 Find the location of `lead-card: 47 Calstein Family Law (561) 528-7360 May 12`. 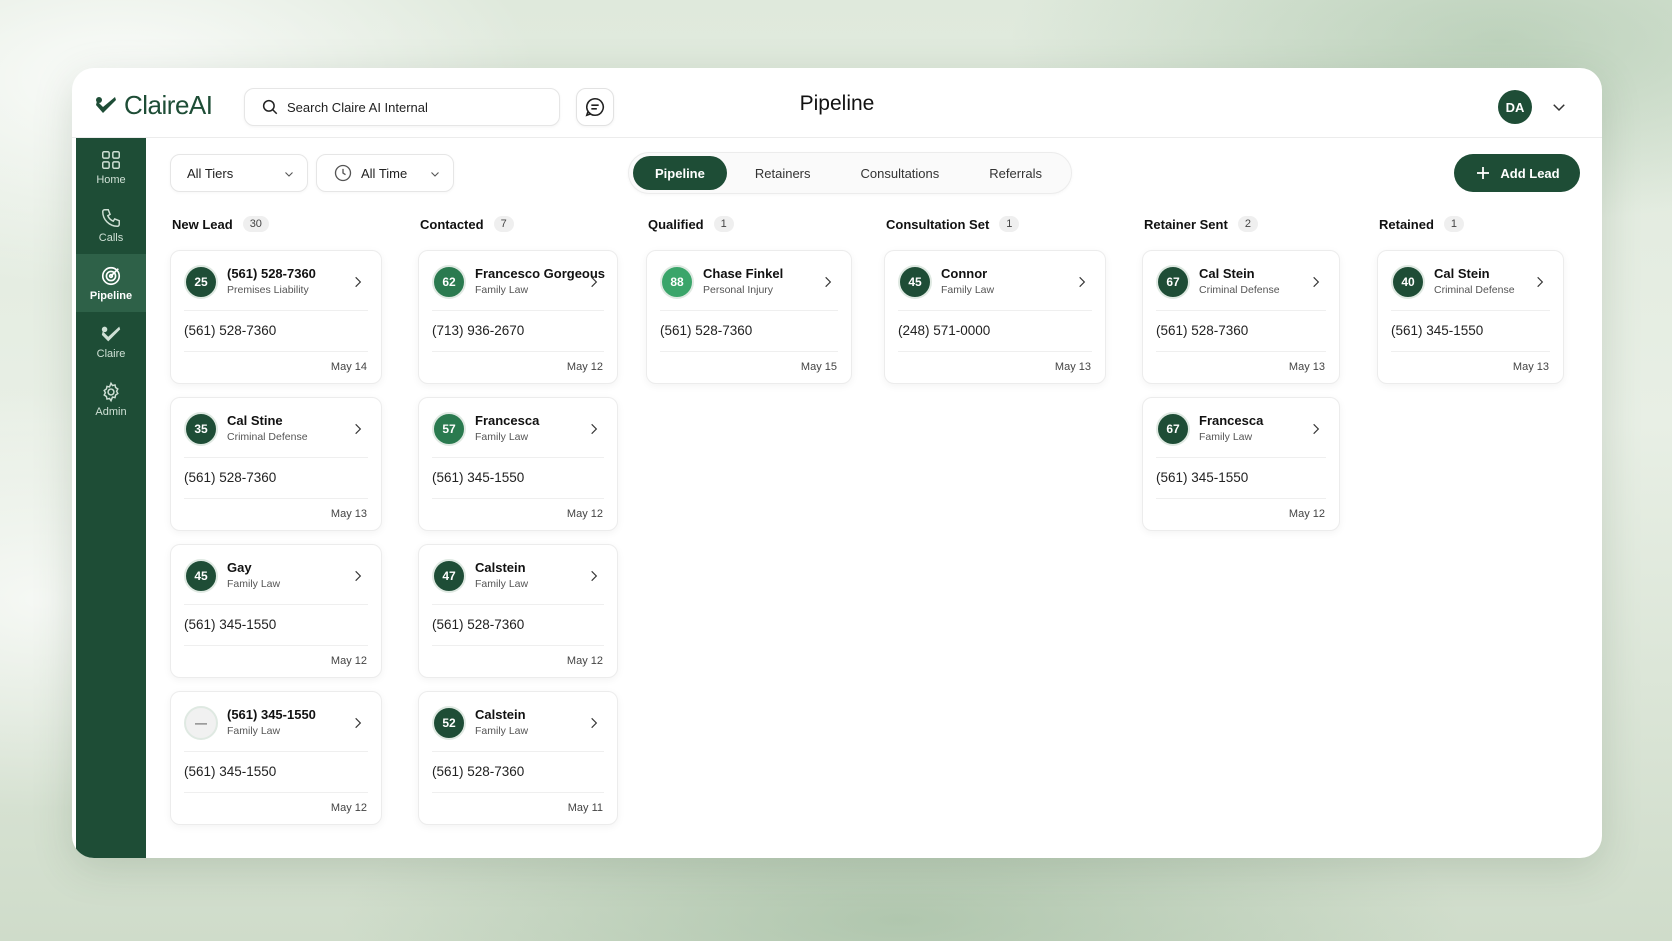

lead-card: 47 Calstein Family Law (561) 528-7360 May 12 is located at coordinates (518, 611).